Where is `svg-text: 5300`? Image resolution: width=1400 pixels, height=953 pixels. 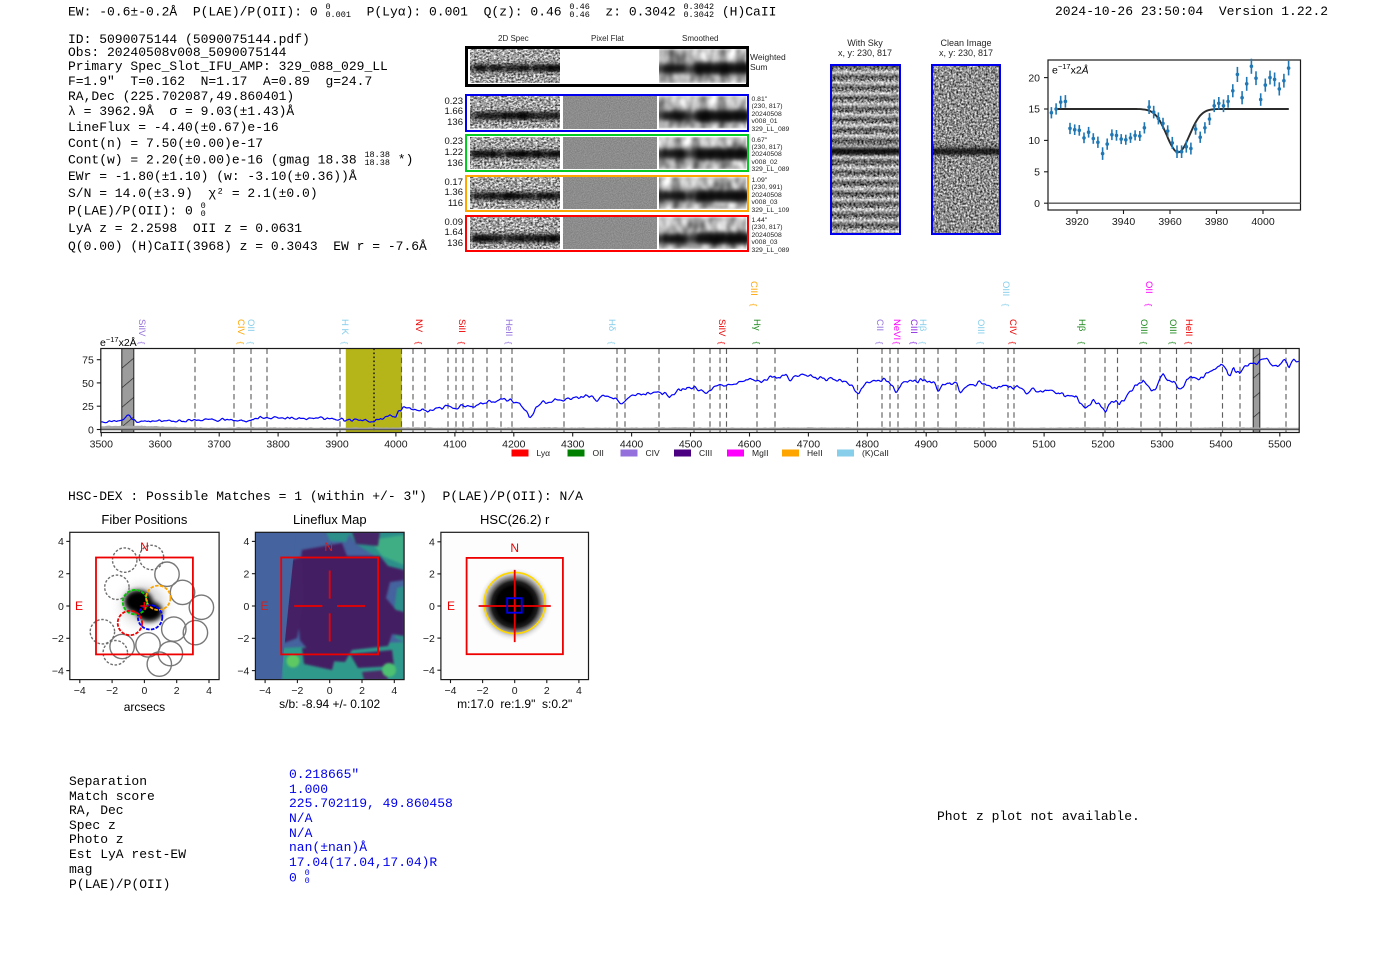 svg-text: 5300 is located at coordinates (1162, 444).